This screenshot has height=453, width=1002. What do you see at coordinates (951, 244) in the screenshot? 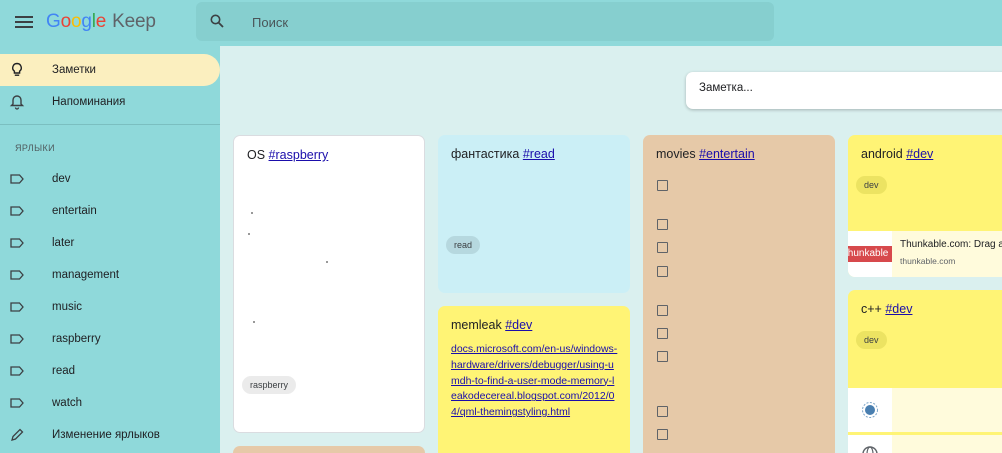
I see `link-preview-title: Thunkable.com: Drag a` at bounding box center [951, 244].